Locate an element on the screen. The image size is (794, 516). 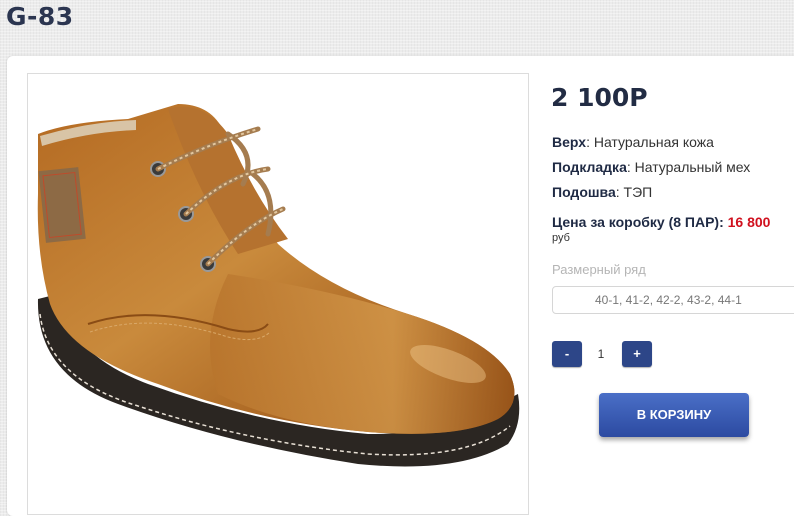
spec-lining-label: Подкладка is located at coordinates (589, 167).